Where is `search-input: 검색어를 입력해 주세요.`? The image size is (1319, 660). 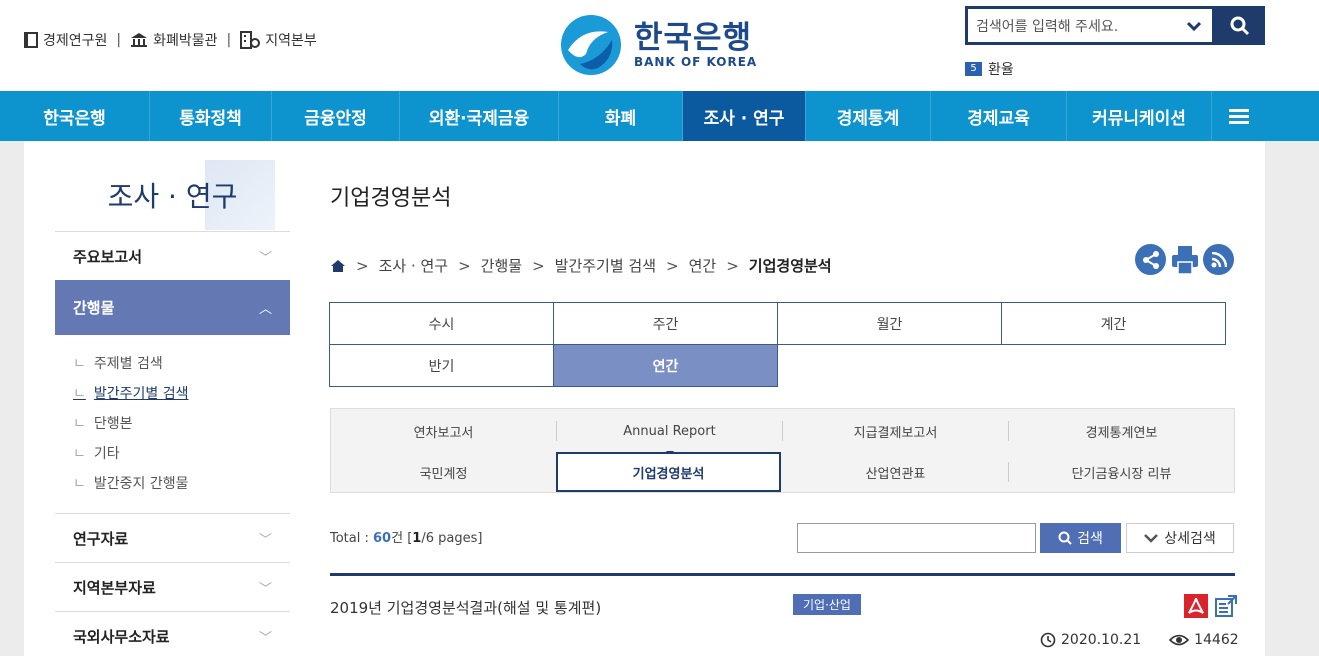
search-input: 검색어를 입력해 주세요. is located at coordinates (1090, 25).